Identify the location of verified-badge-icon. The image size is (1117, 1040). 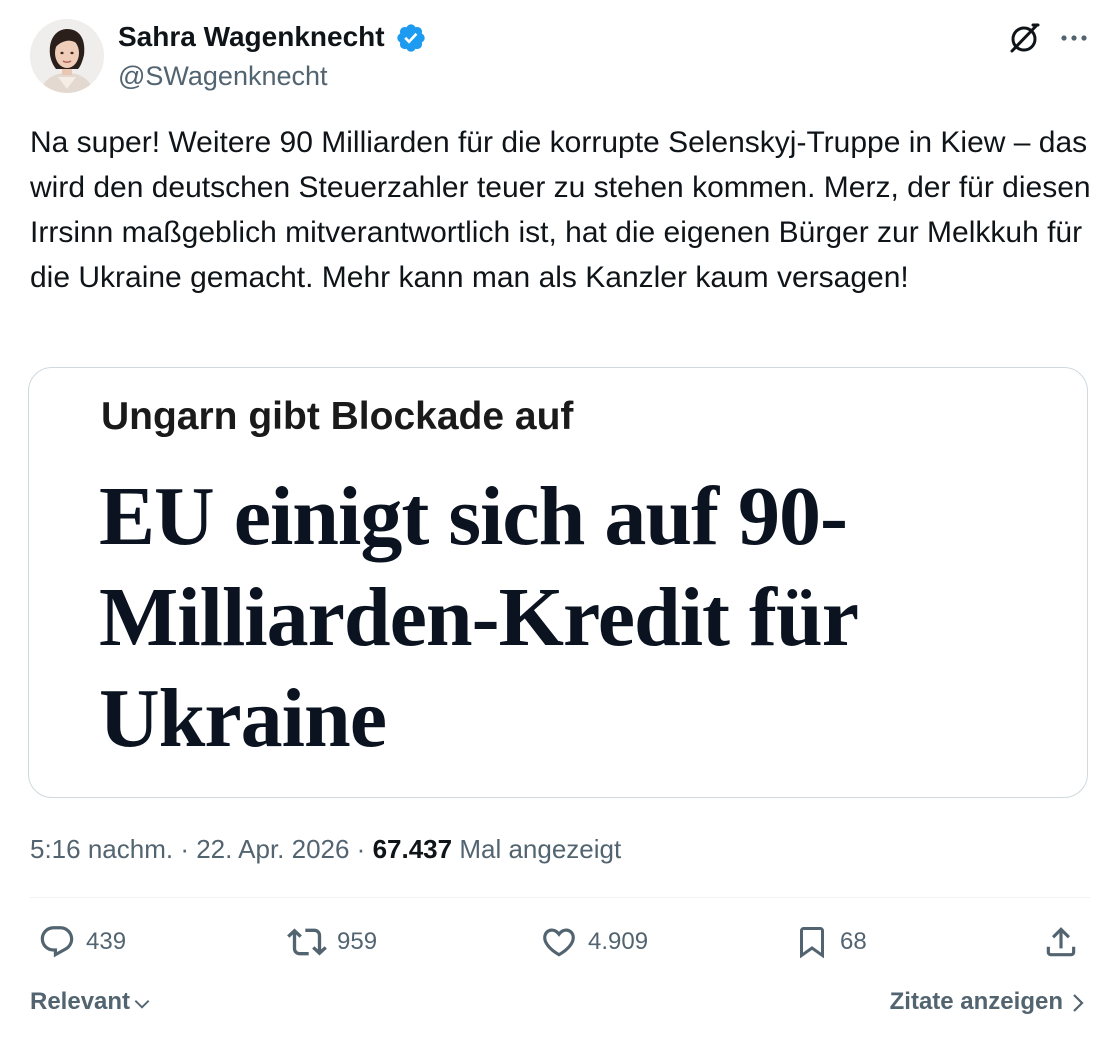
(411, 38).